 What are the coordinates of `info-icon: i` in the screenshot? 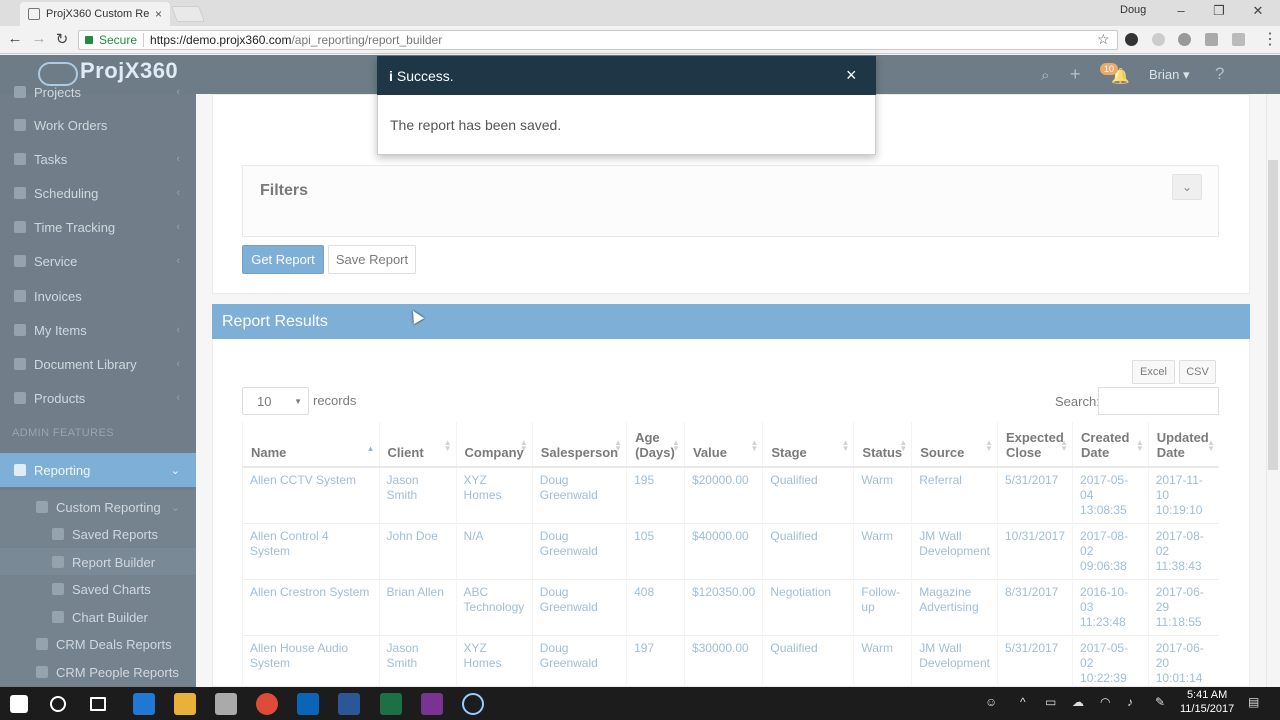 It's located at (391, 75).